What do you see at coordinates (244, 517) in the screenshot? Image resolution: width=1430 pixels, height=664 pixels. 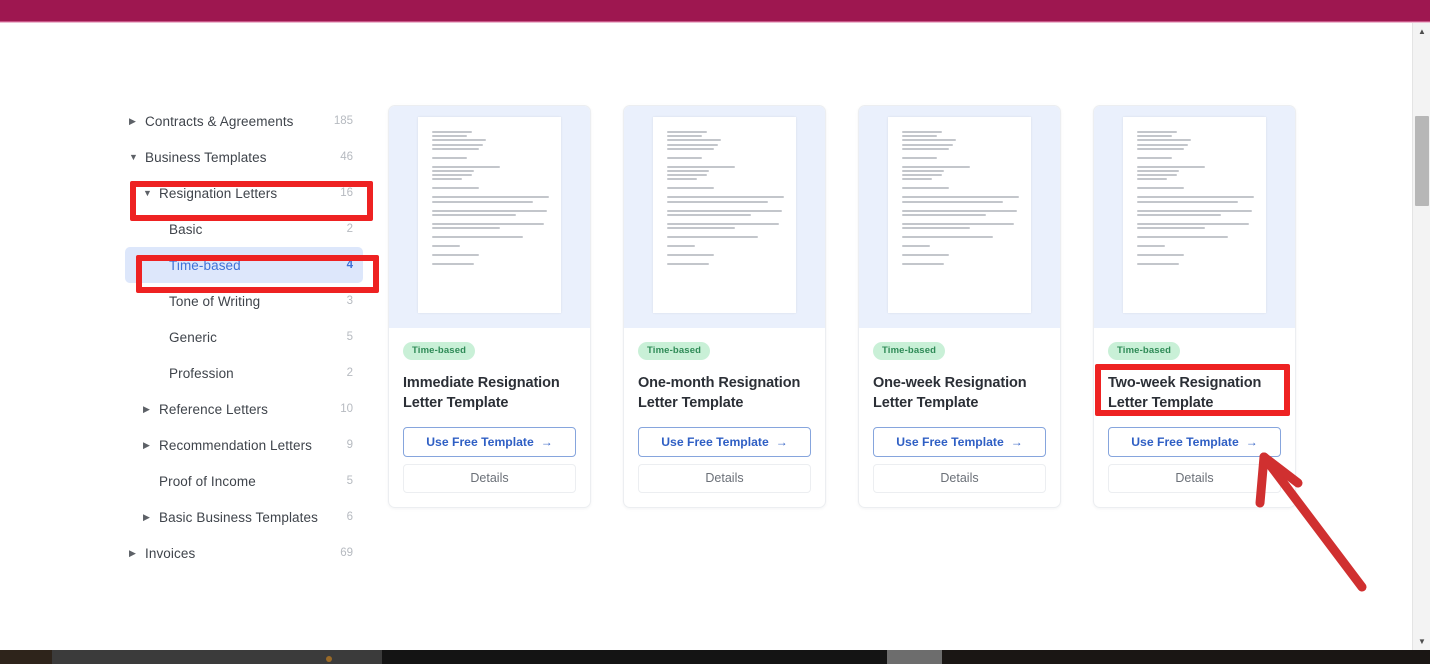 I see `sidebar-item-basic-business-templates: ▶ Basic Business Templates 6` at bounding box center [244, 517].